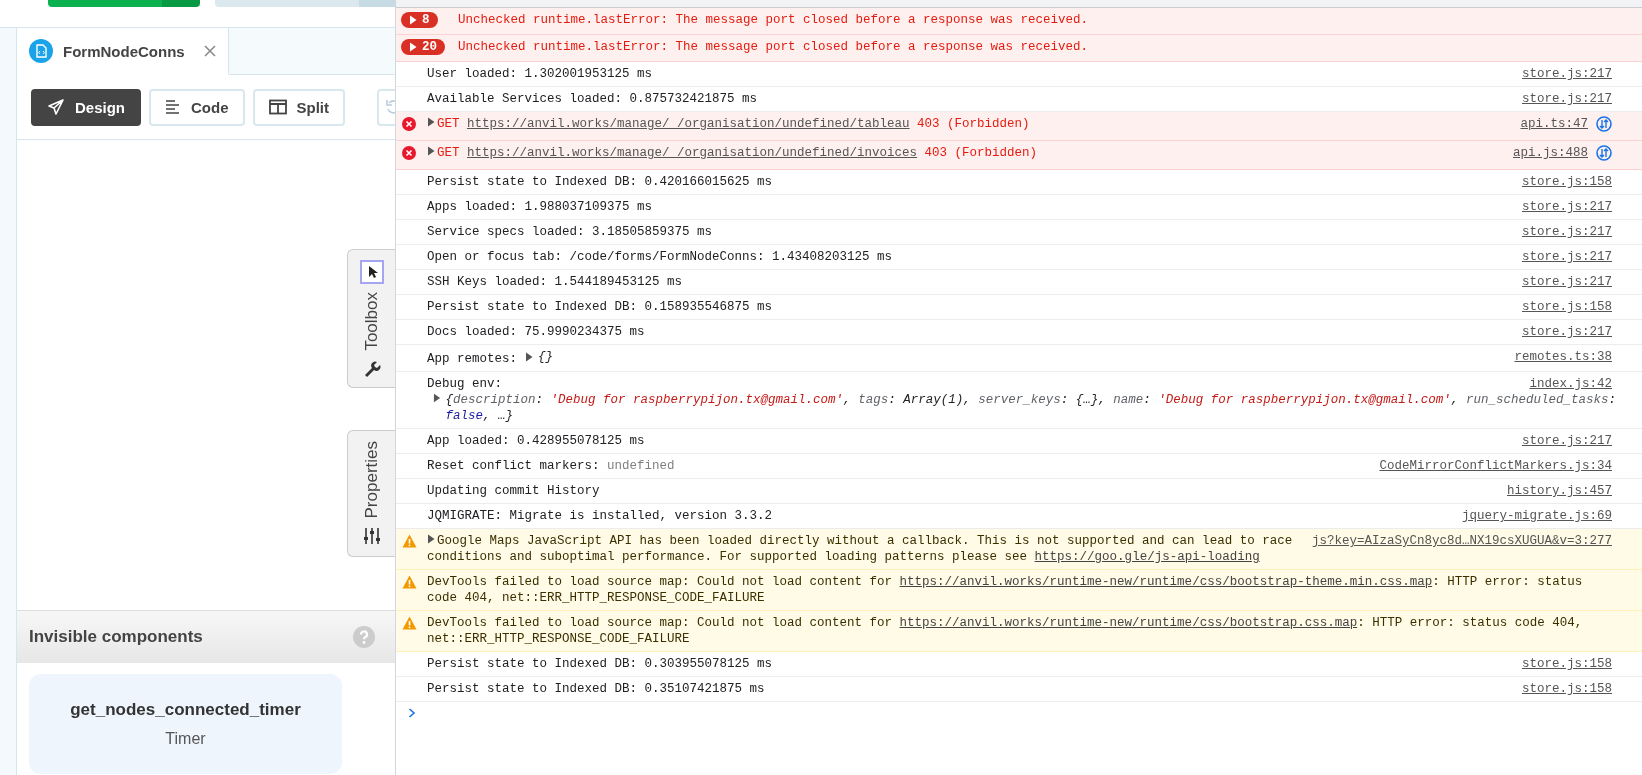 This screenshot has width=1642, height=775. What do you see at coordinates (555, 282) in the screenshot?
I see `console-message: SSH Keys loaded: 1.544189453125 ms` at bounding box center [555, 282].